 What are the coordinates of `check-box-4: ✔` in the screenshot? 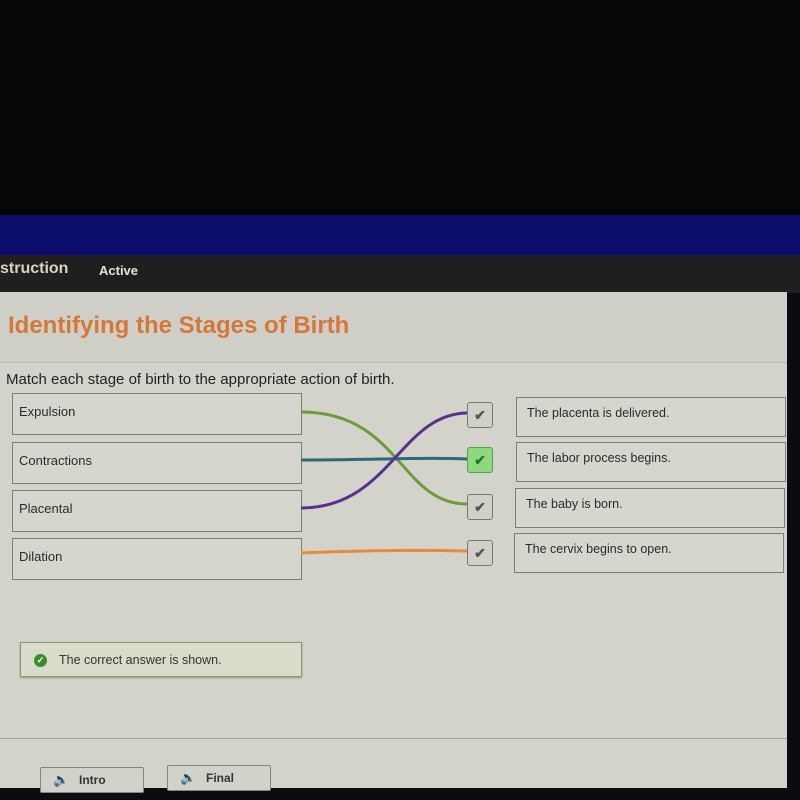 It's located at (480, 553).